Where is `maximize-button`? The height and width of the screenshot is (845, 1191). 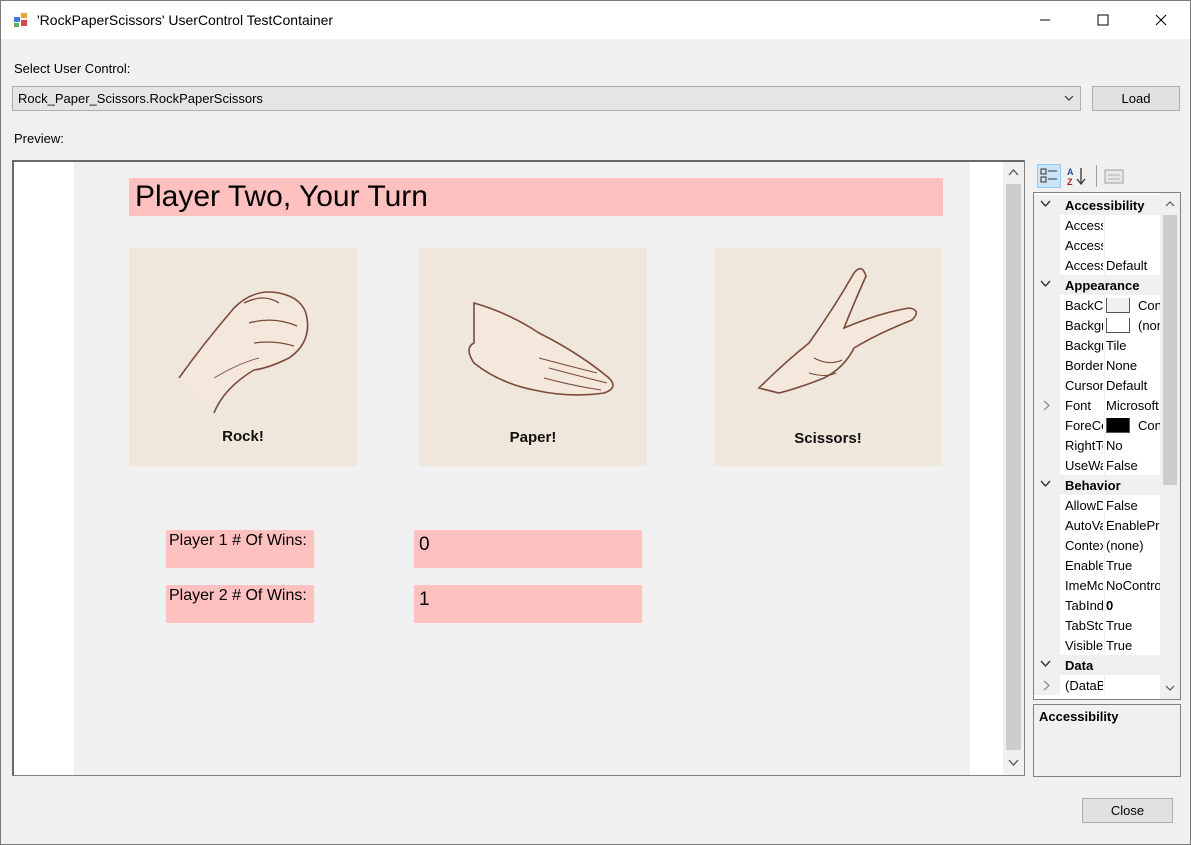
maximize-button is located at coordinates (1103, 20).